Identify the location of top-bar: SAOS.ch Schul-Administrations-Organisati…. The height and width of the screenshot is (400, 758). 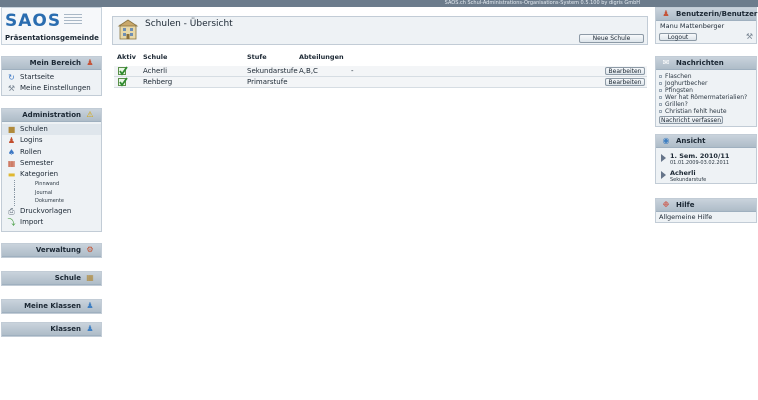
(379, 3).